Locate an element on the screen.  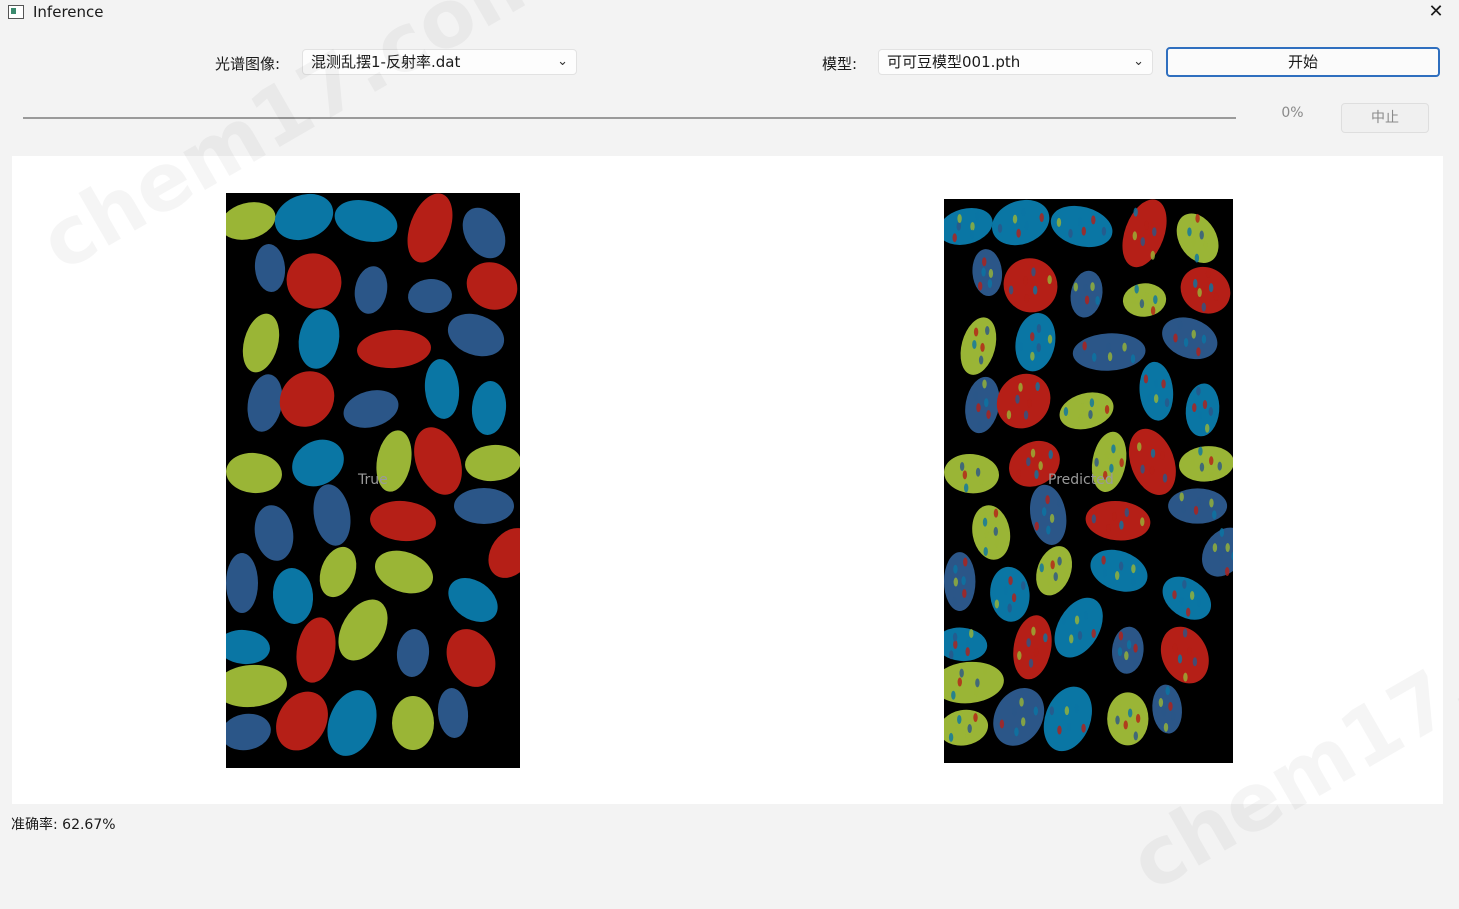
spectral-image-select: 混测乱摆1-反射率.dat ⌄ is located at coordinates (439, 62).